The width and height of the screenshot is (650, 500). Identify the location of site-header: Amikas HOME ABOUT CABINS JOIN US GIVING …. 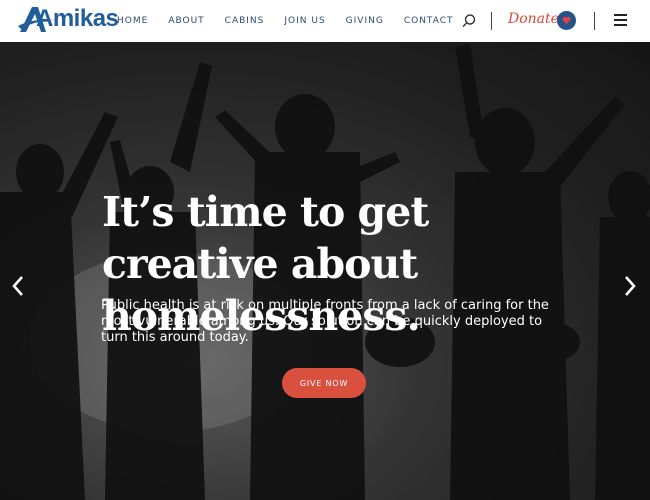
(325, 21).